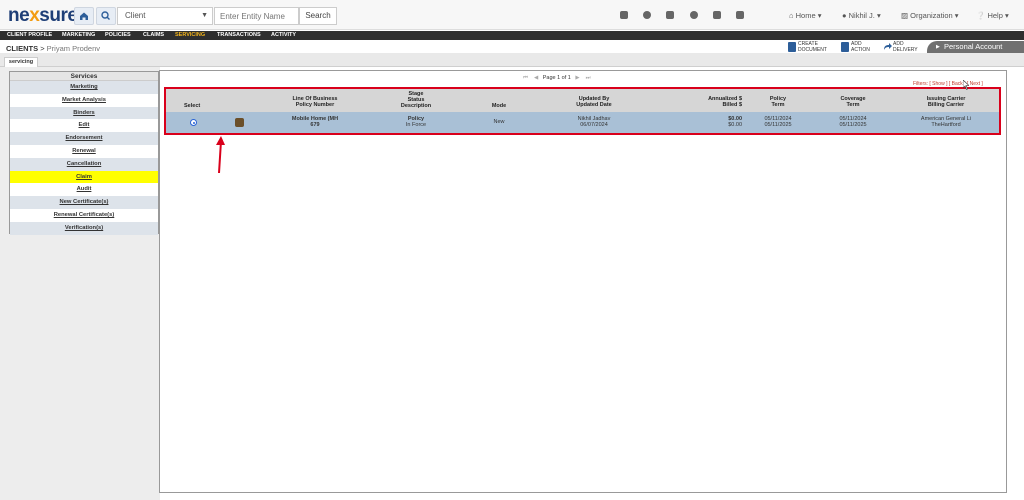  What do you see at coordinates (84, 87) in the screenshot?
I see `service-marketing: Marketing` at bounding box center [84, 87].